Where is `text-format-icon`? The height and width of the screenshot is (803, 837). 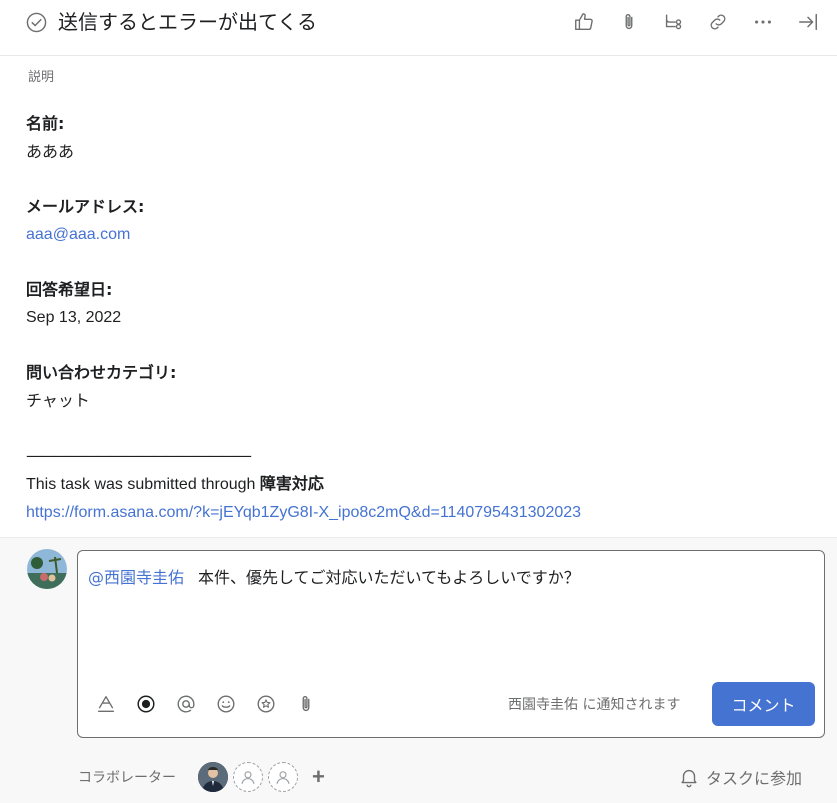 text-format-icon is located at coordinates (106, 704).